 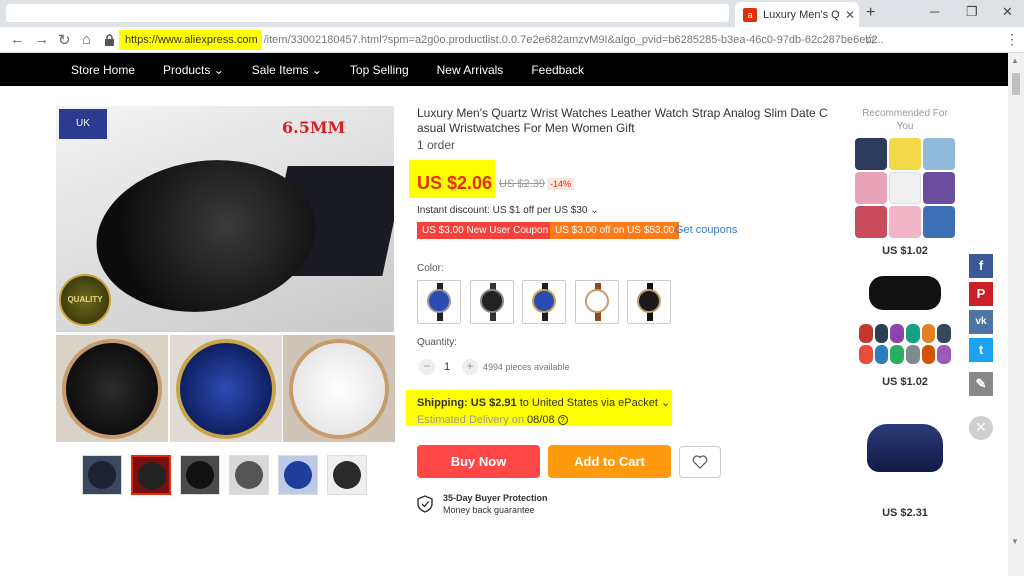 What do you see at coordinates (472, 420) in the screenshot?
I see `delivery-label: Estimated Delivery on` at bounding box center [472, 420].